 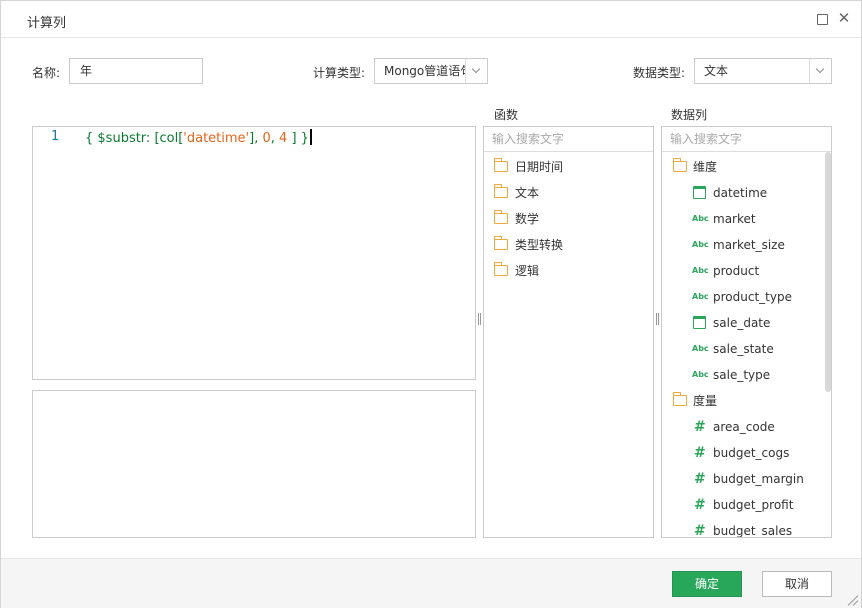 What do you see at coordinates (746, 139) in the screenshot?
I see `columns-search-input: 输入搜索文字` at bounding box center [746, 139].